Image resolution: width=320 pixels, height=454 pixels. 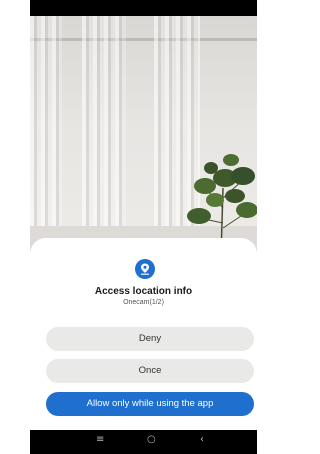 I want to click on curtain-rod, so click(x=143, y=39).